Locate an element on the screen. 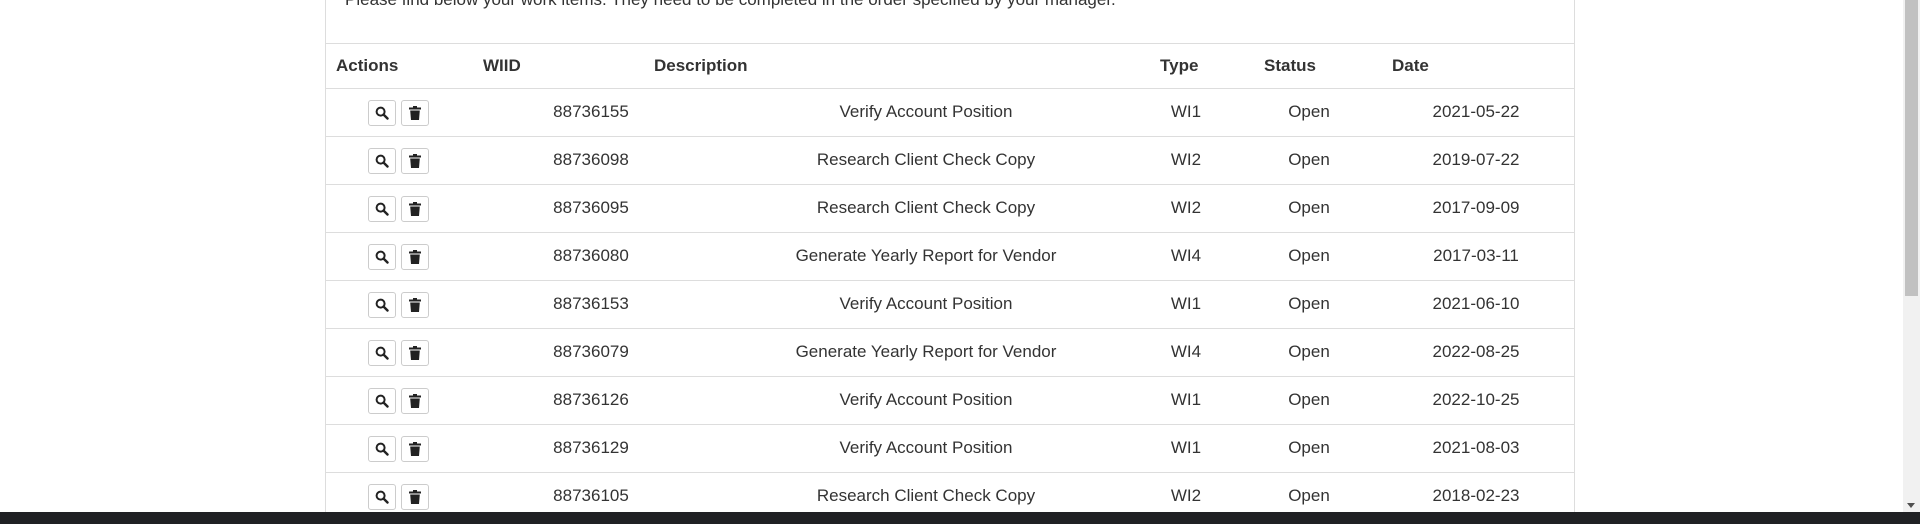 This screenshot has height=524, width=1920. cell-wiid: 88736080 is located at coordinates (591, 255).